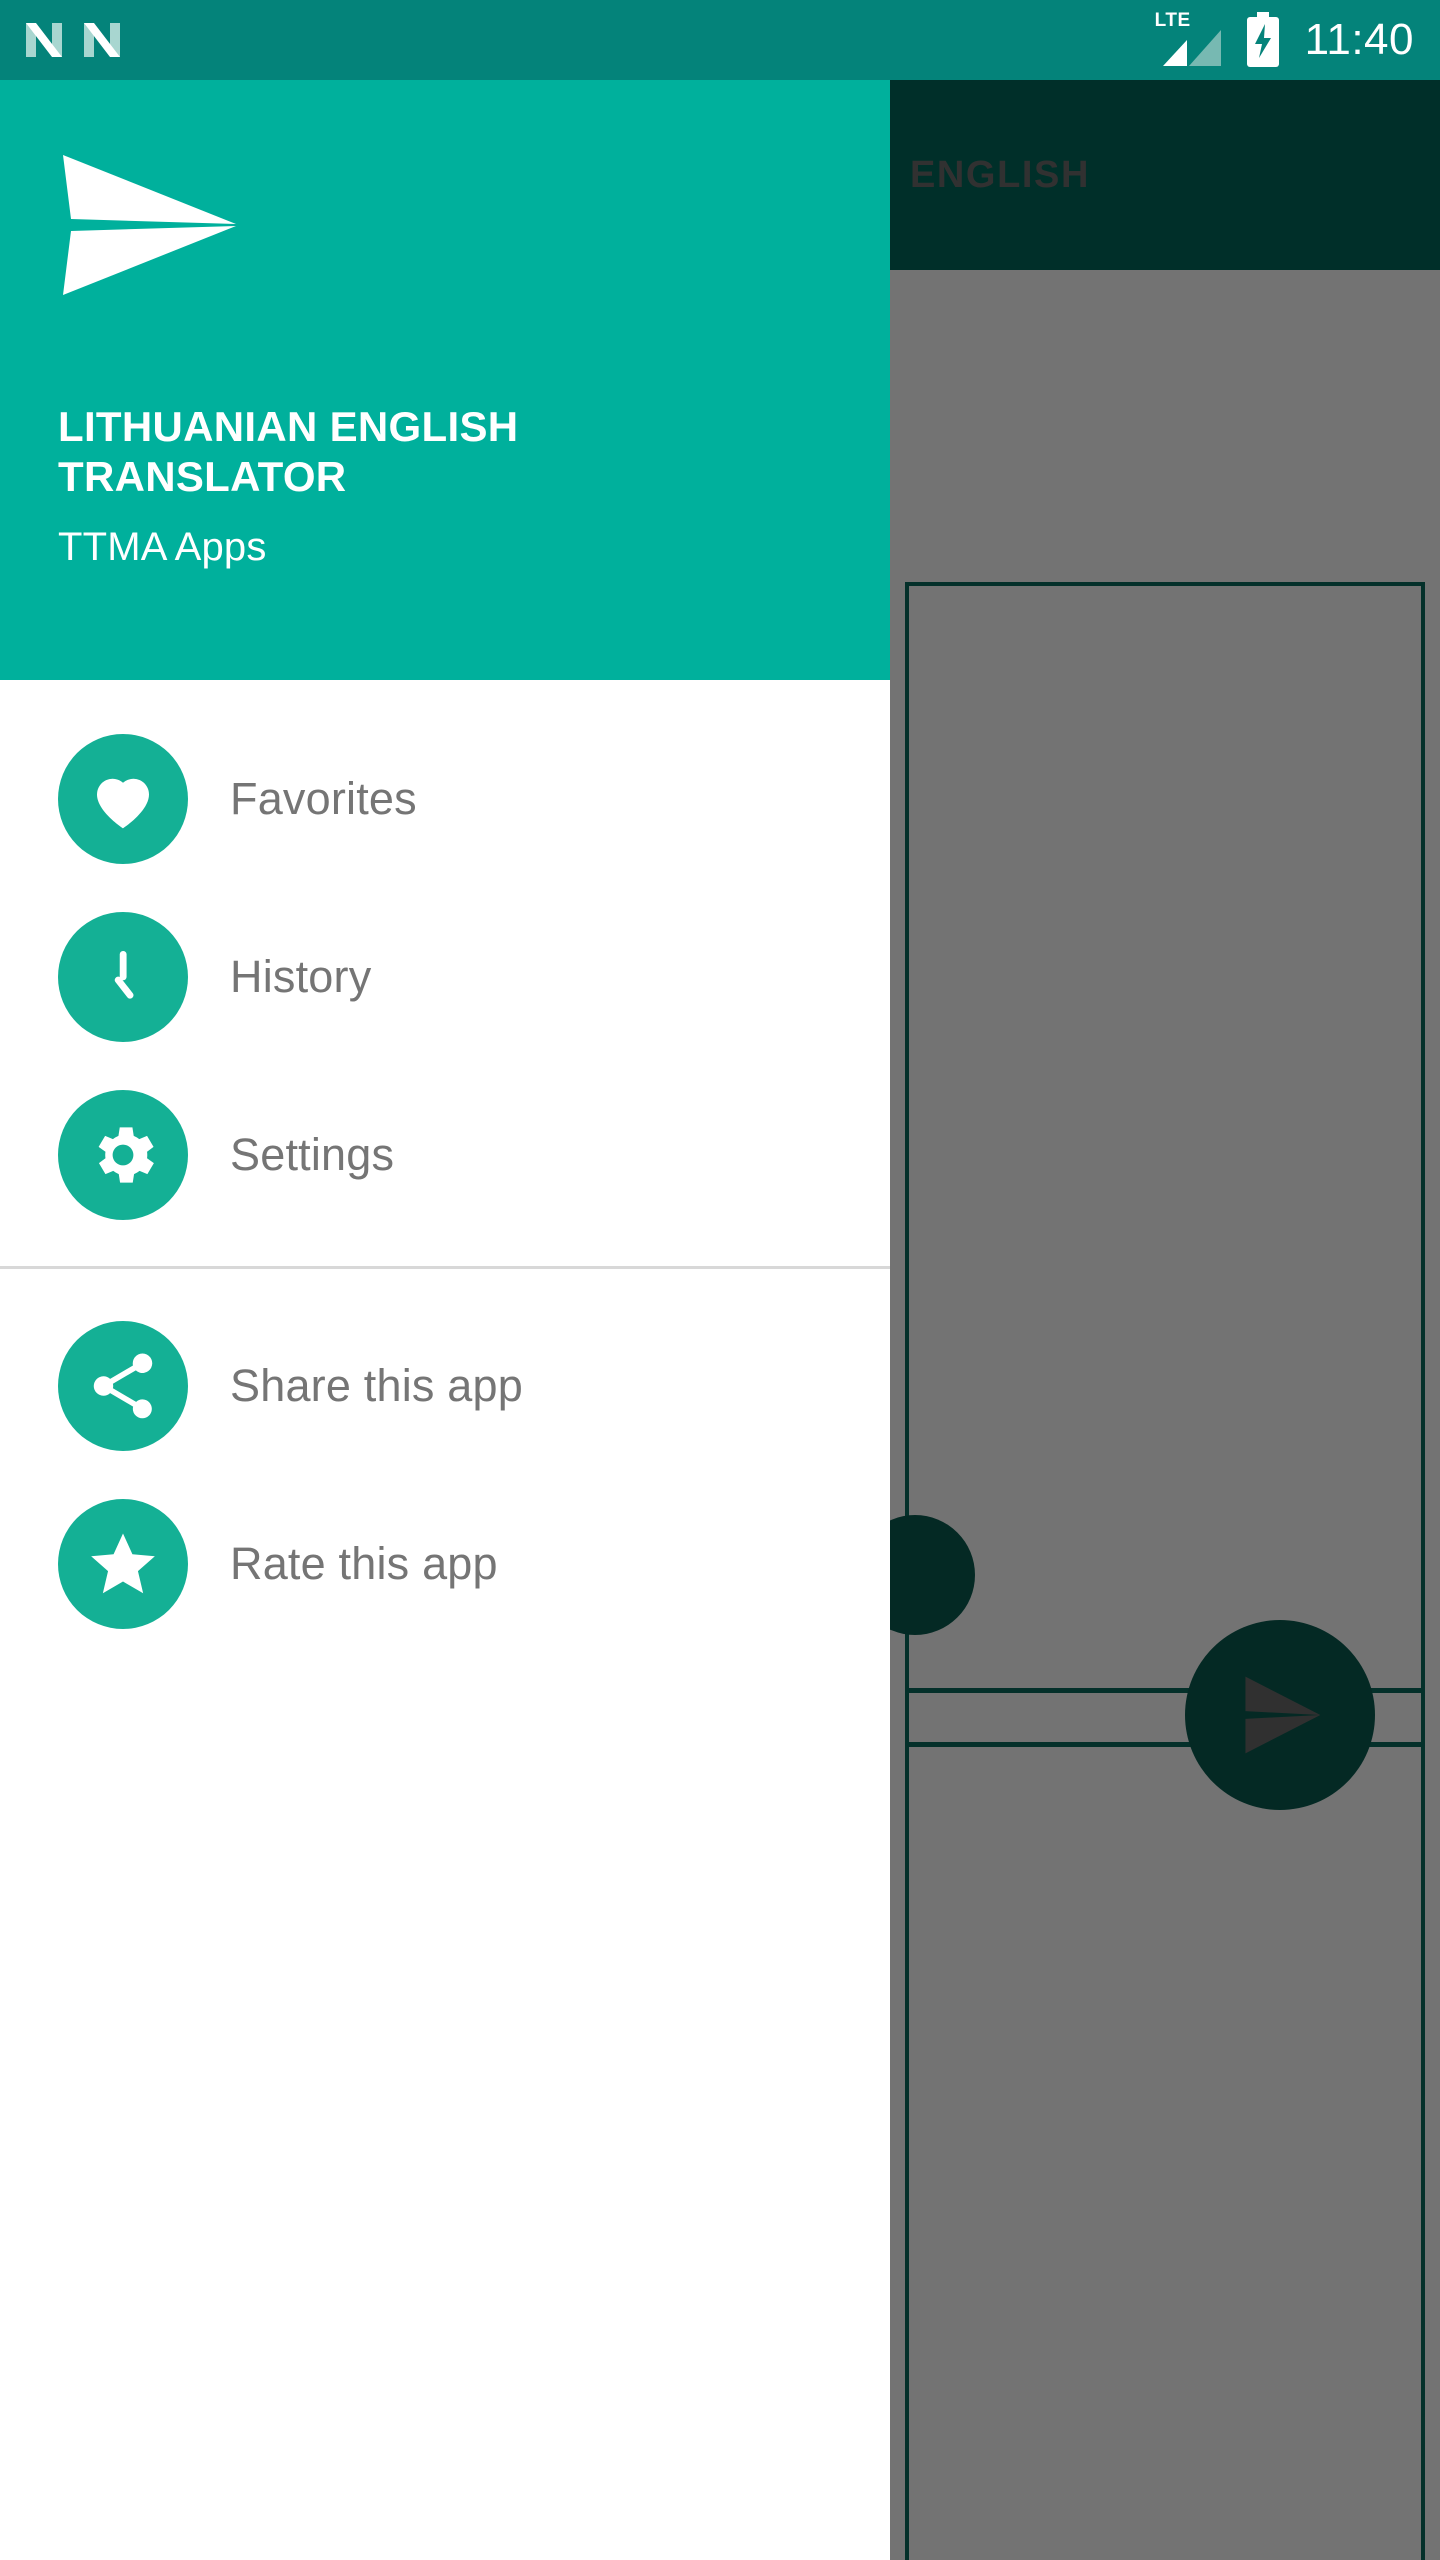 The height and width of the screenshot is (2560, 1440). What do you see at coordinates (1283, 39) in the screenshot?
I see `status-bar-indicators: LTE 11:40` at bounding box center [1283, 39].